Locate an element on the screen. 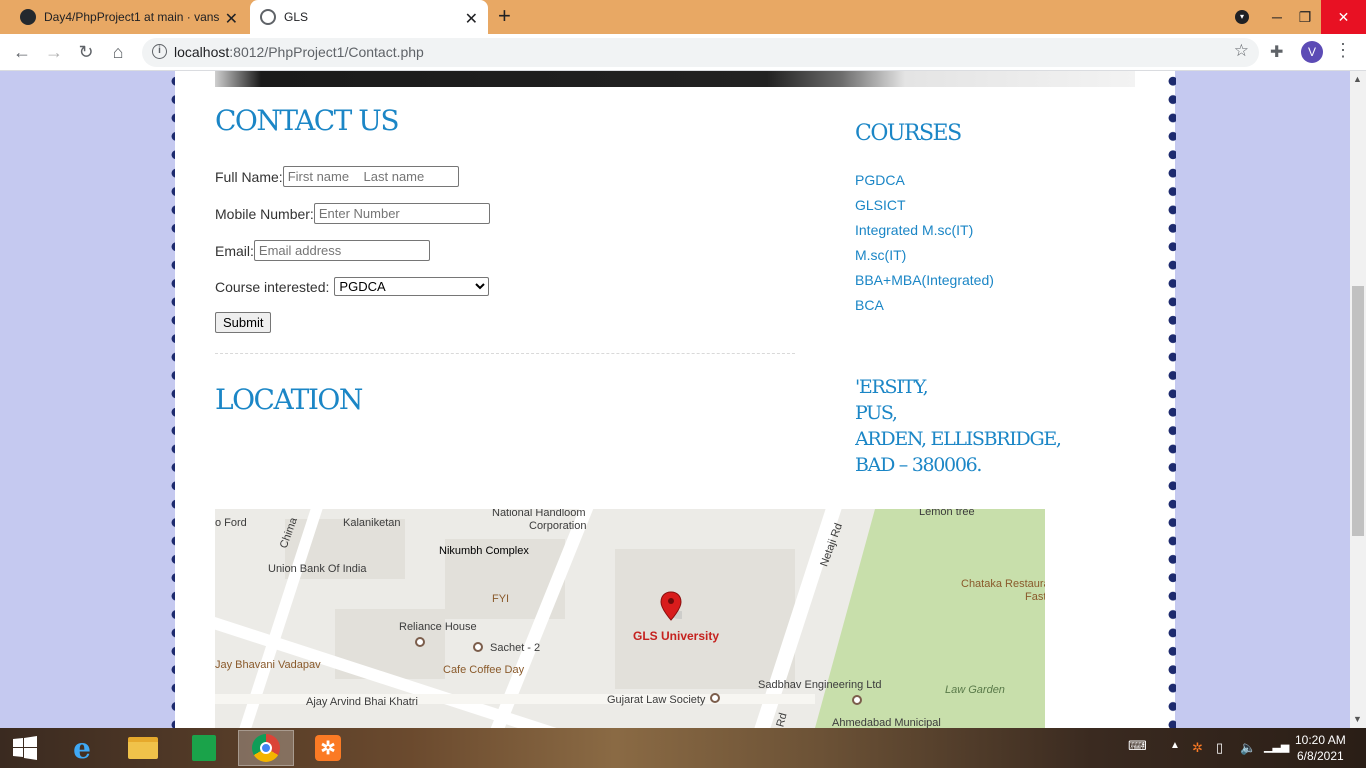 The image size is (1366, 768). page-scrollbar: ▲ ▼ is located at coordinates (1358, 399).